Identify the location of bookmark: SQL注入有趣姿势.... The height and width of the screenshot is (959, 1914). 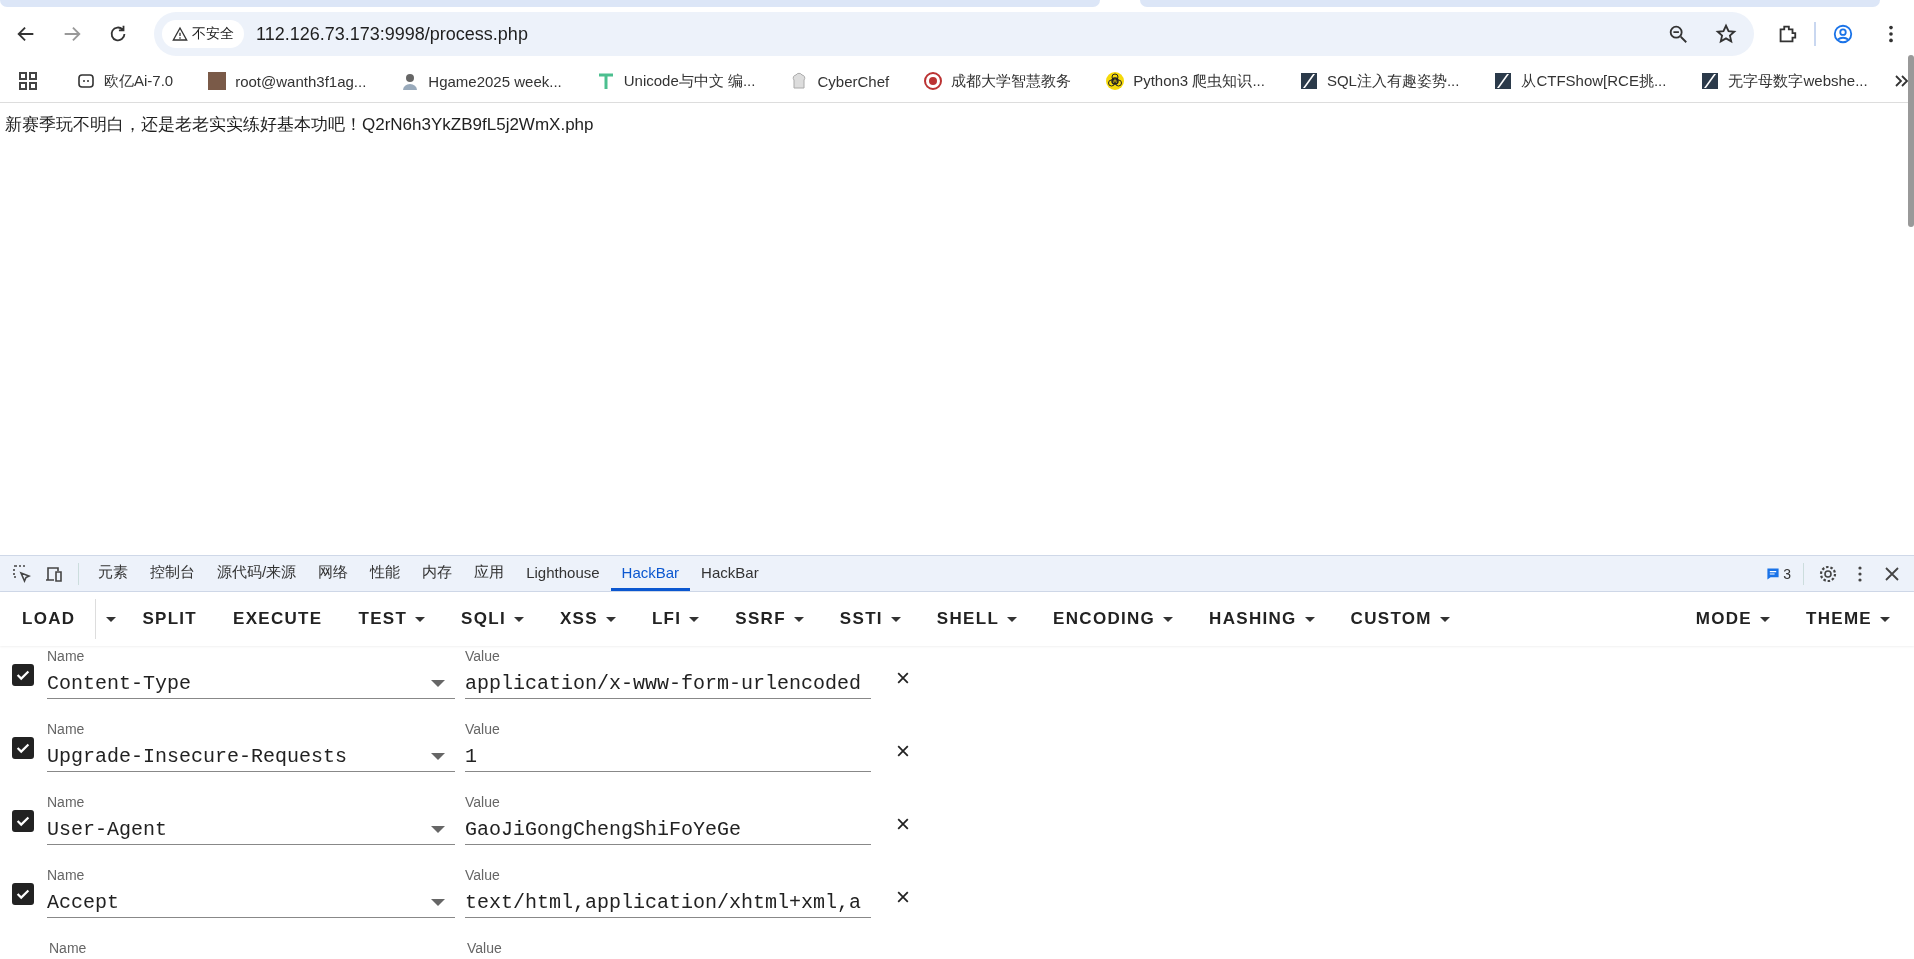
(1379, 81).